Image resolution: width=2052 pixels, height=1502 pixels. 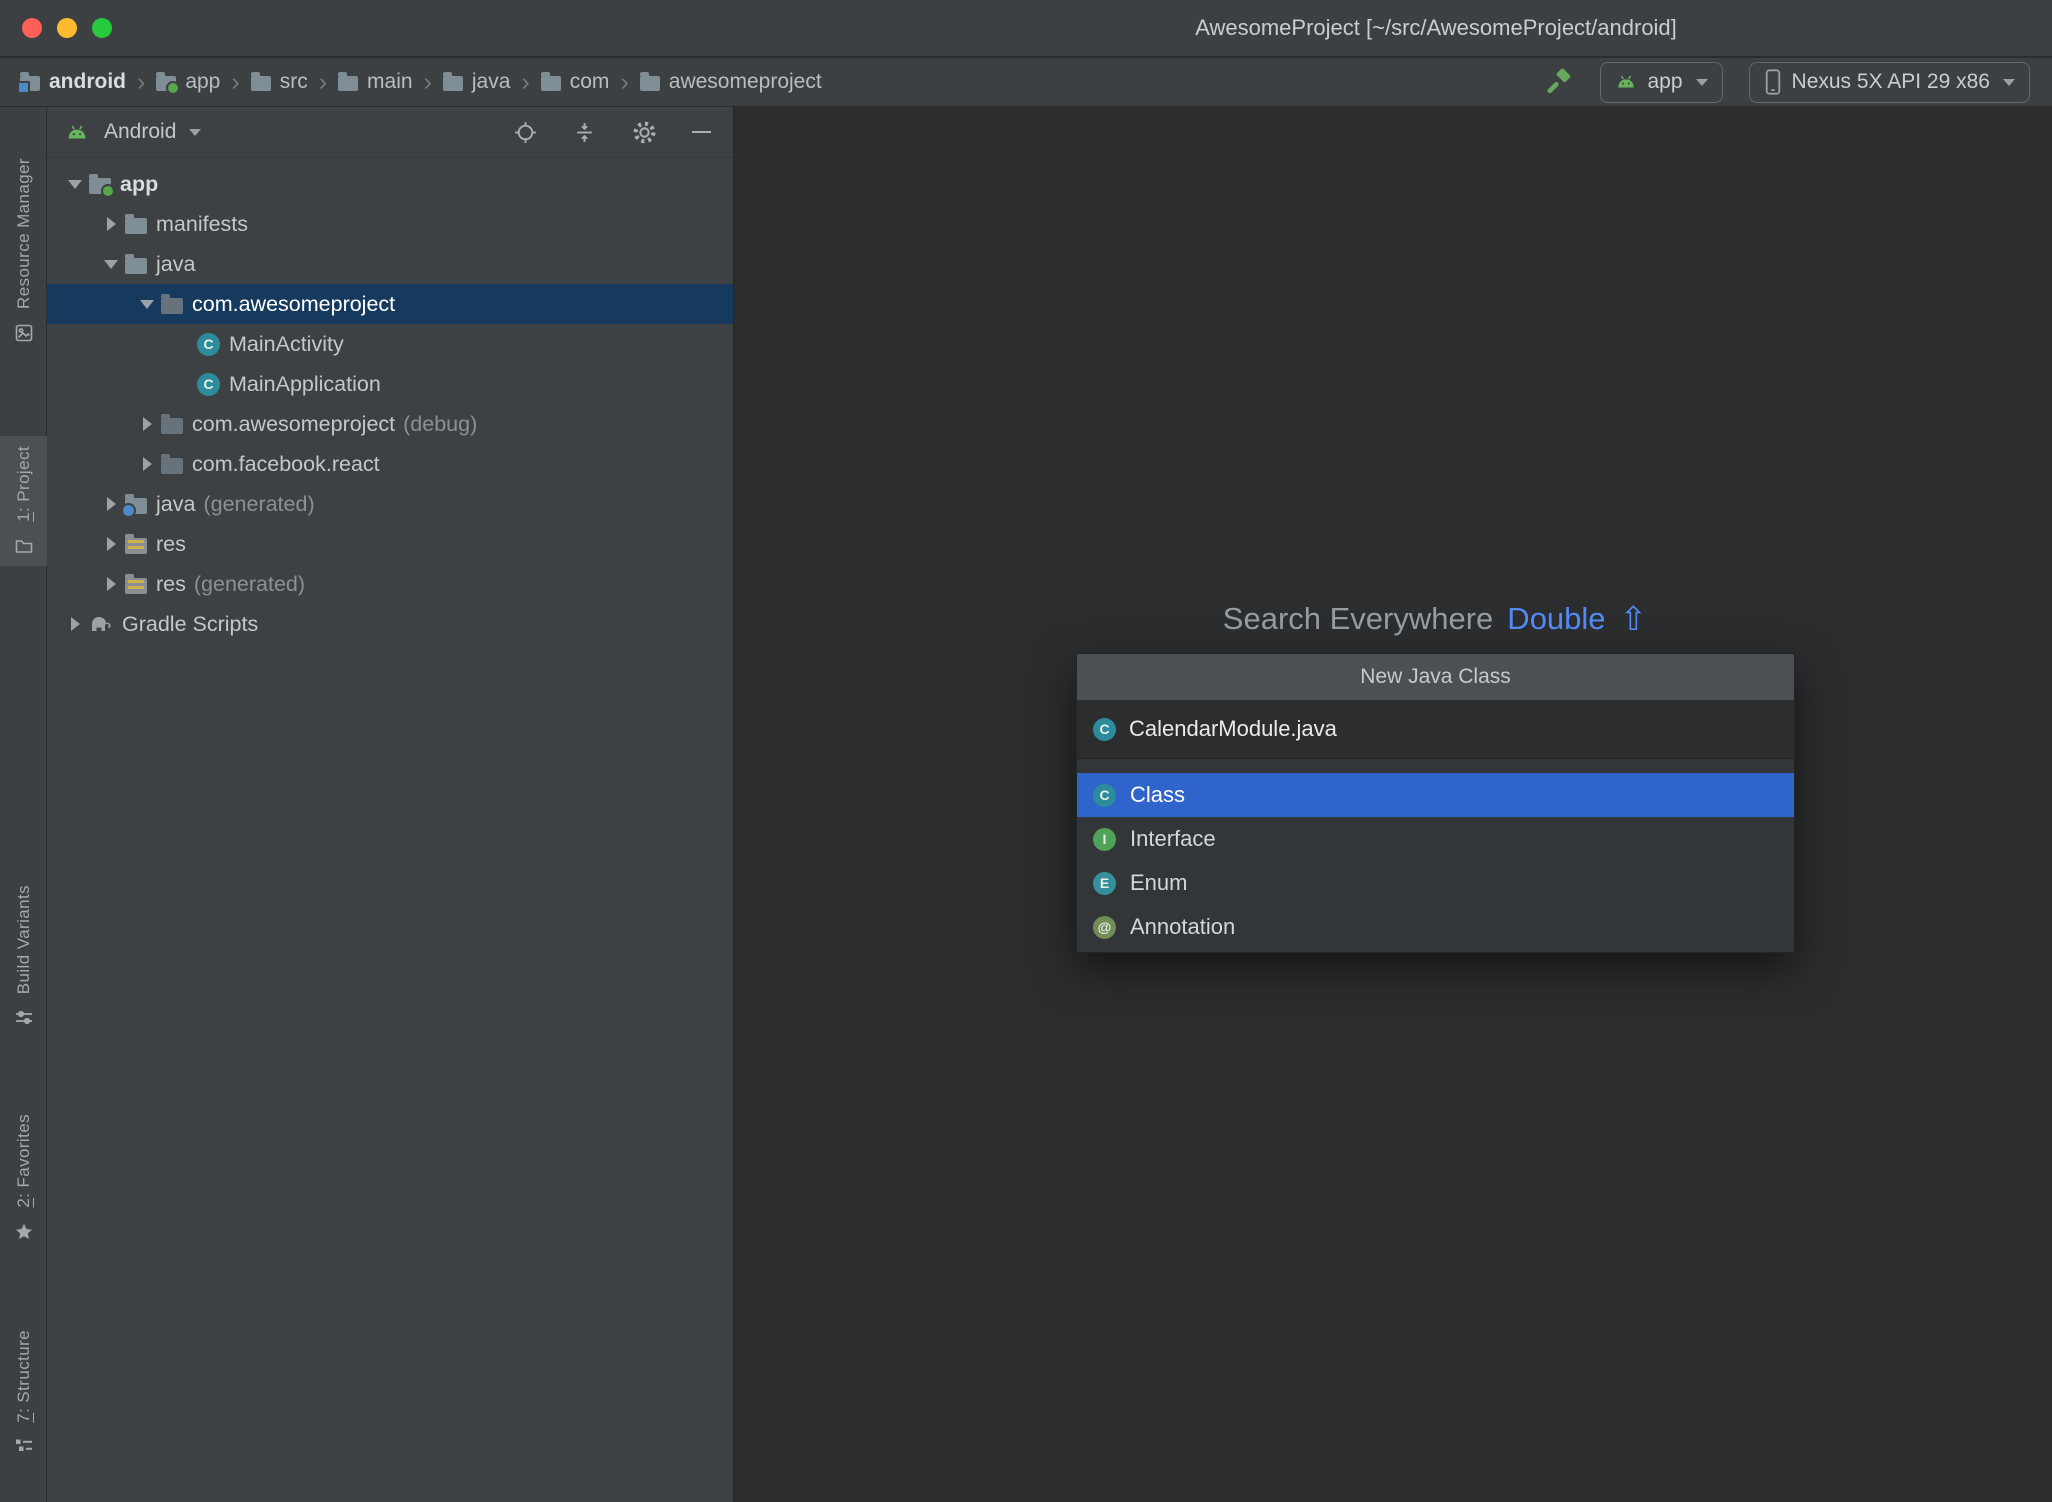 What do you see at coordinates (168, 83) in the screenshot?
I see `module-folder-icon` at bounding box center [168, 83].